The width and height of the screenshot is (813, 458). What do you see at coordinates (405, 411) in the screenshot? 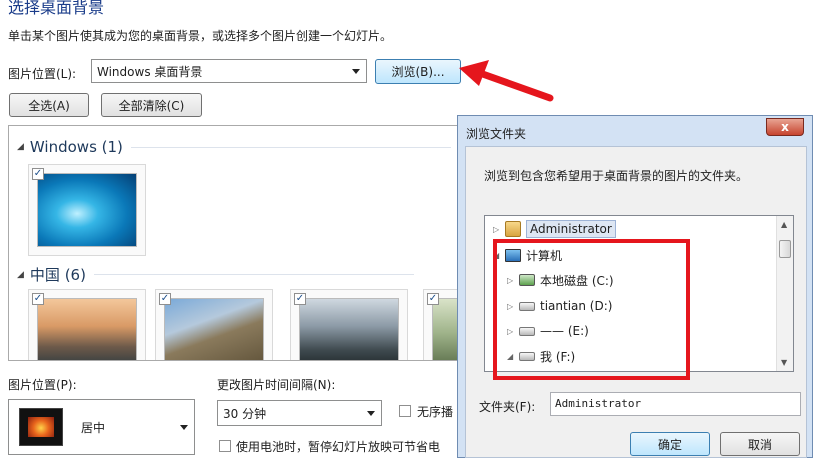
I see `shuffle-checkbox` at bounding box center [405, 411].